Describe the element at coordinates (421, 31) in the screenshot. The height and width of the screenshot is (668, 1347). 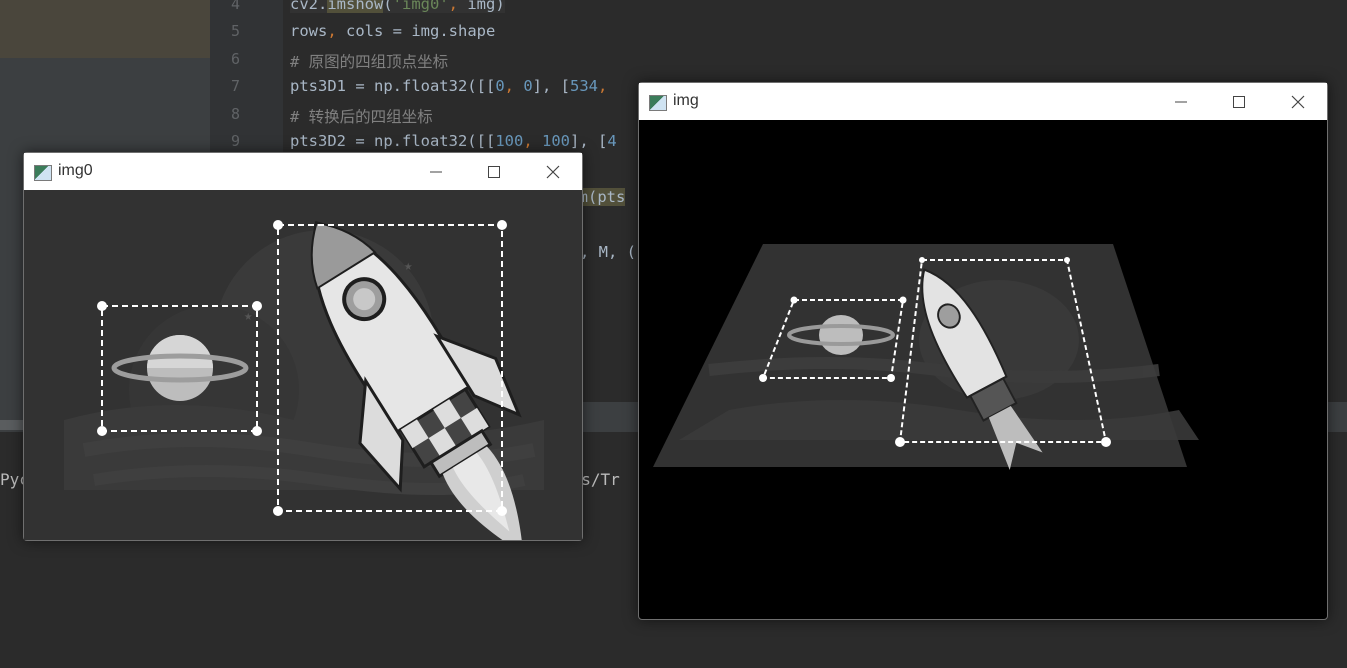
I see `code-token: cols = img.shape` at that location.